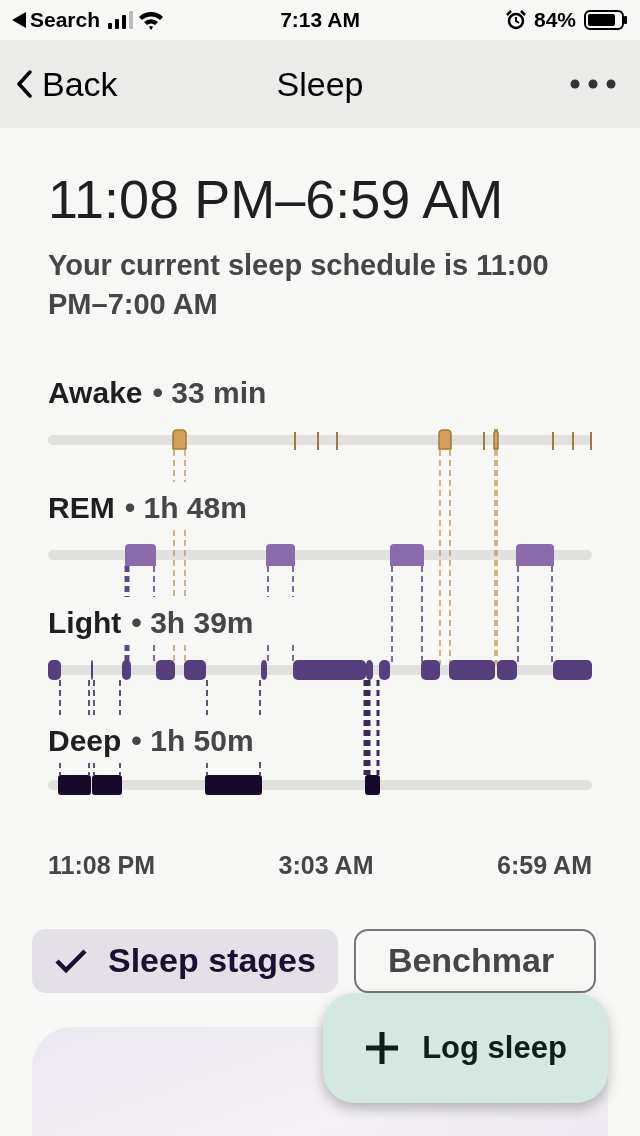  I want to click on back-triangle-icon, so click(19, 20).